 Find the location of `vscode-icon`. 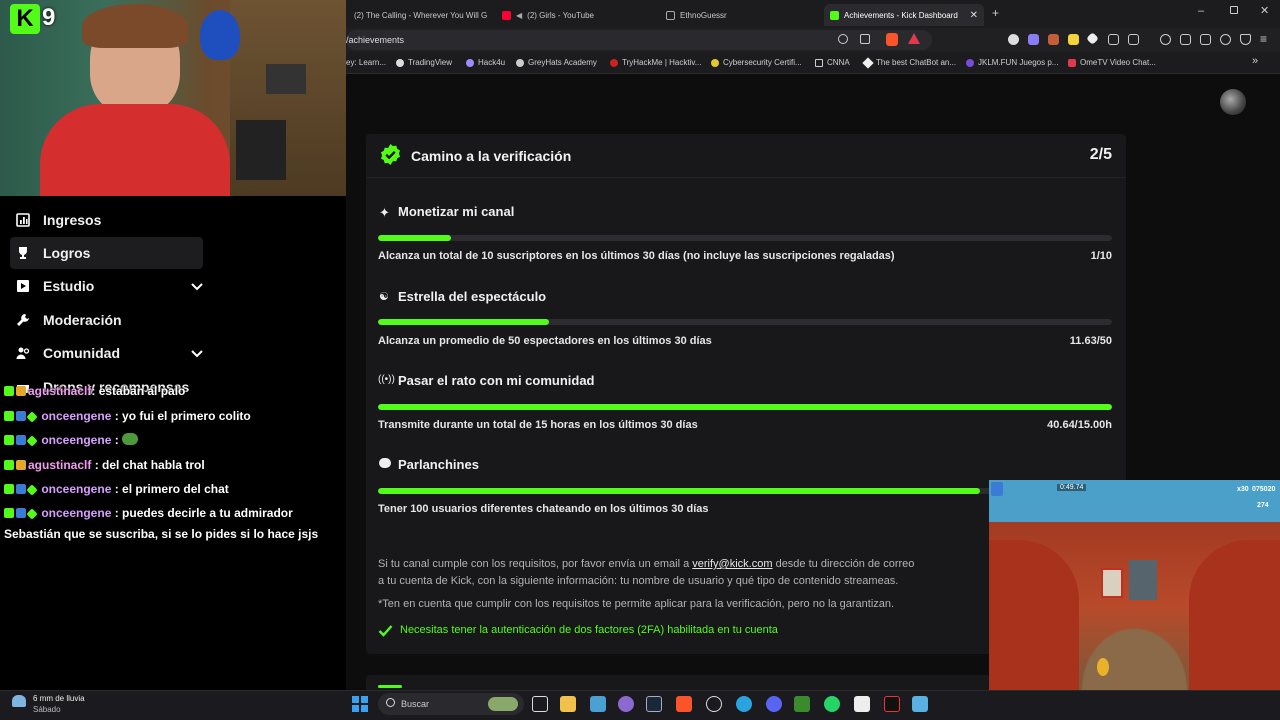

vscode-icon is located at coordinates (598, 704).